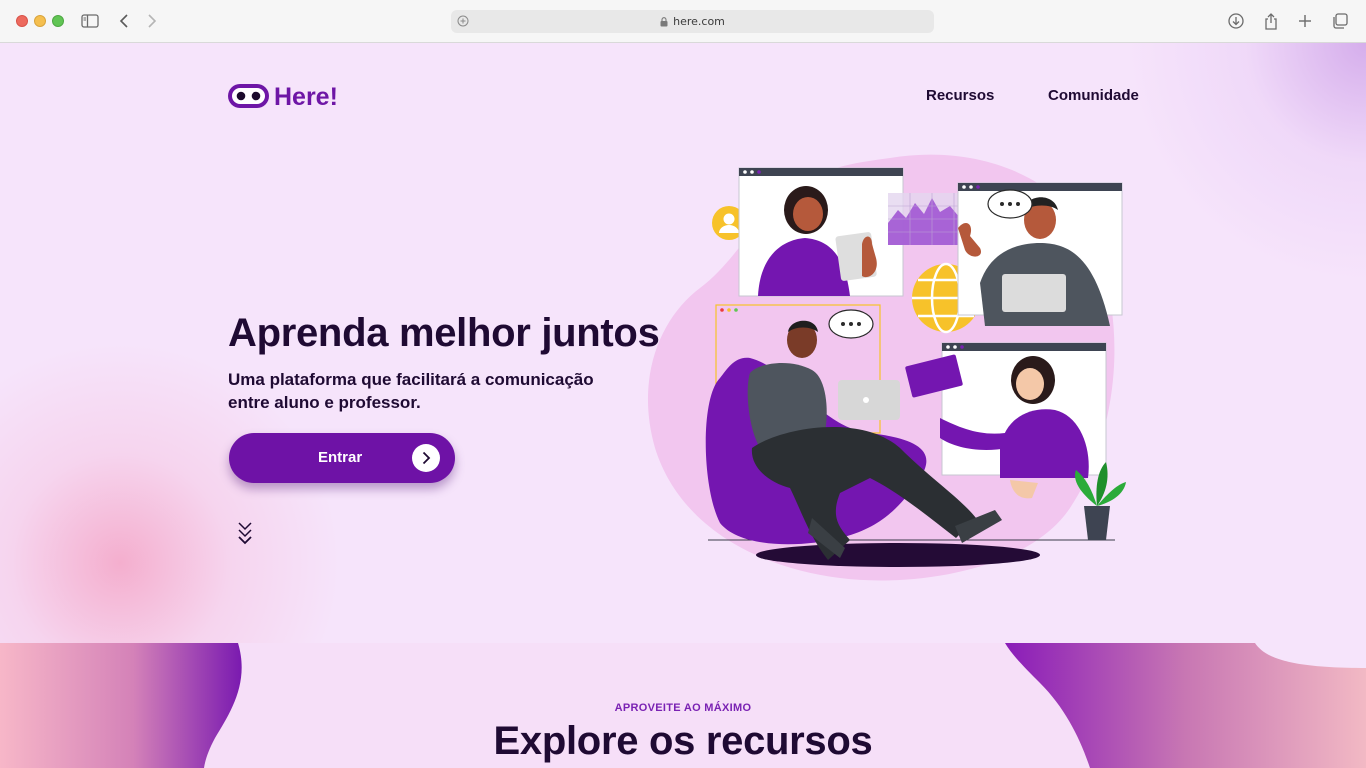  Describe the element at coordinates (683, 741) in the screenshot. I see `section-title: Explore os recursos` at that location.